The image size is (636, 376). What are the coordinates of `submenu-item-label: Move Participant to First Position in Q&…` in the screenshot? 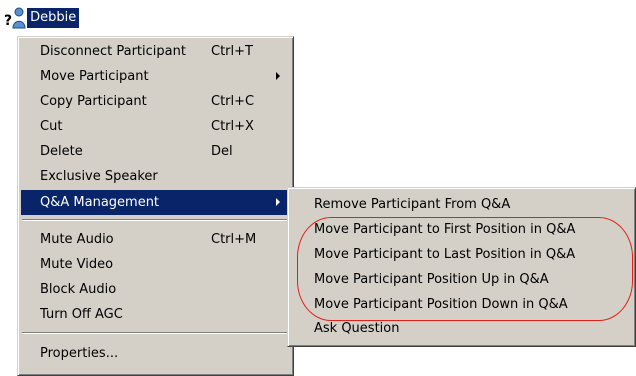 It's located at (445, 229).